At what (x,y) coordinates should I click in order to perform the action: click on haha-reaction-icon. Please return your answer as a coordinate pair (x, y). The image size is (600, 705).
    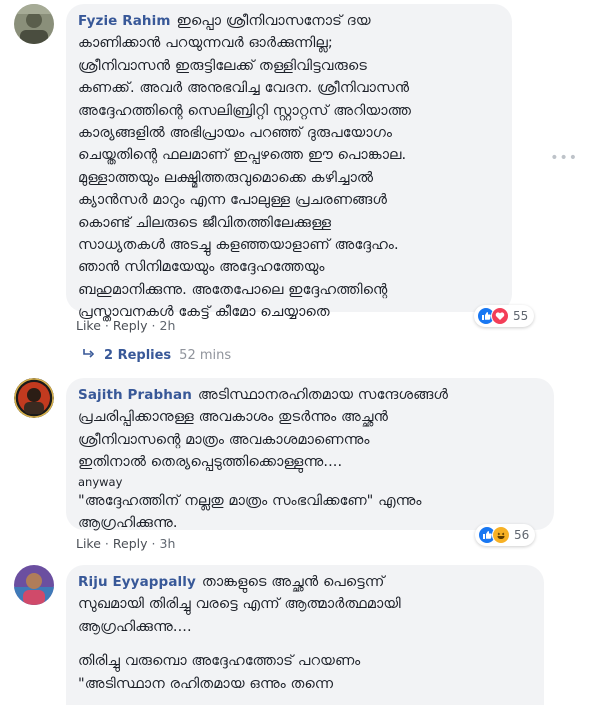
    Looking at the image, I should click on (501, 535).